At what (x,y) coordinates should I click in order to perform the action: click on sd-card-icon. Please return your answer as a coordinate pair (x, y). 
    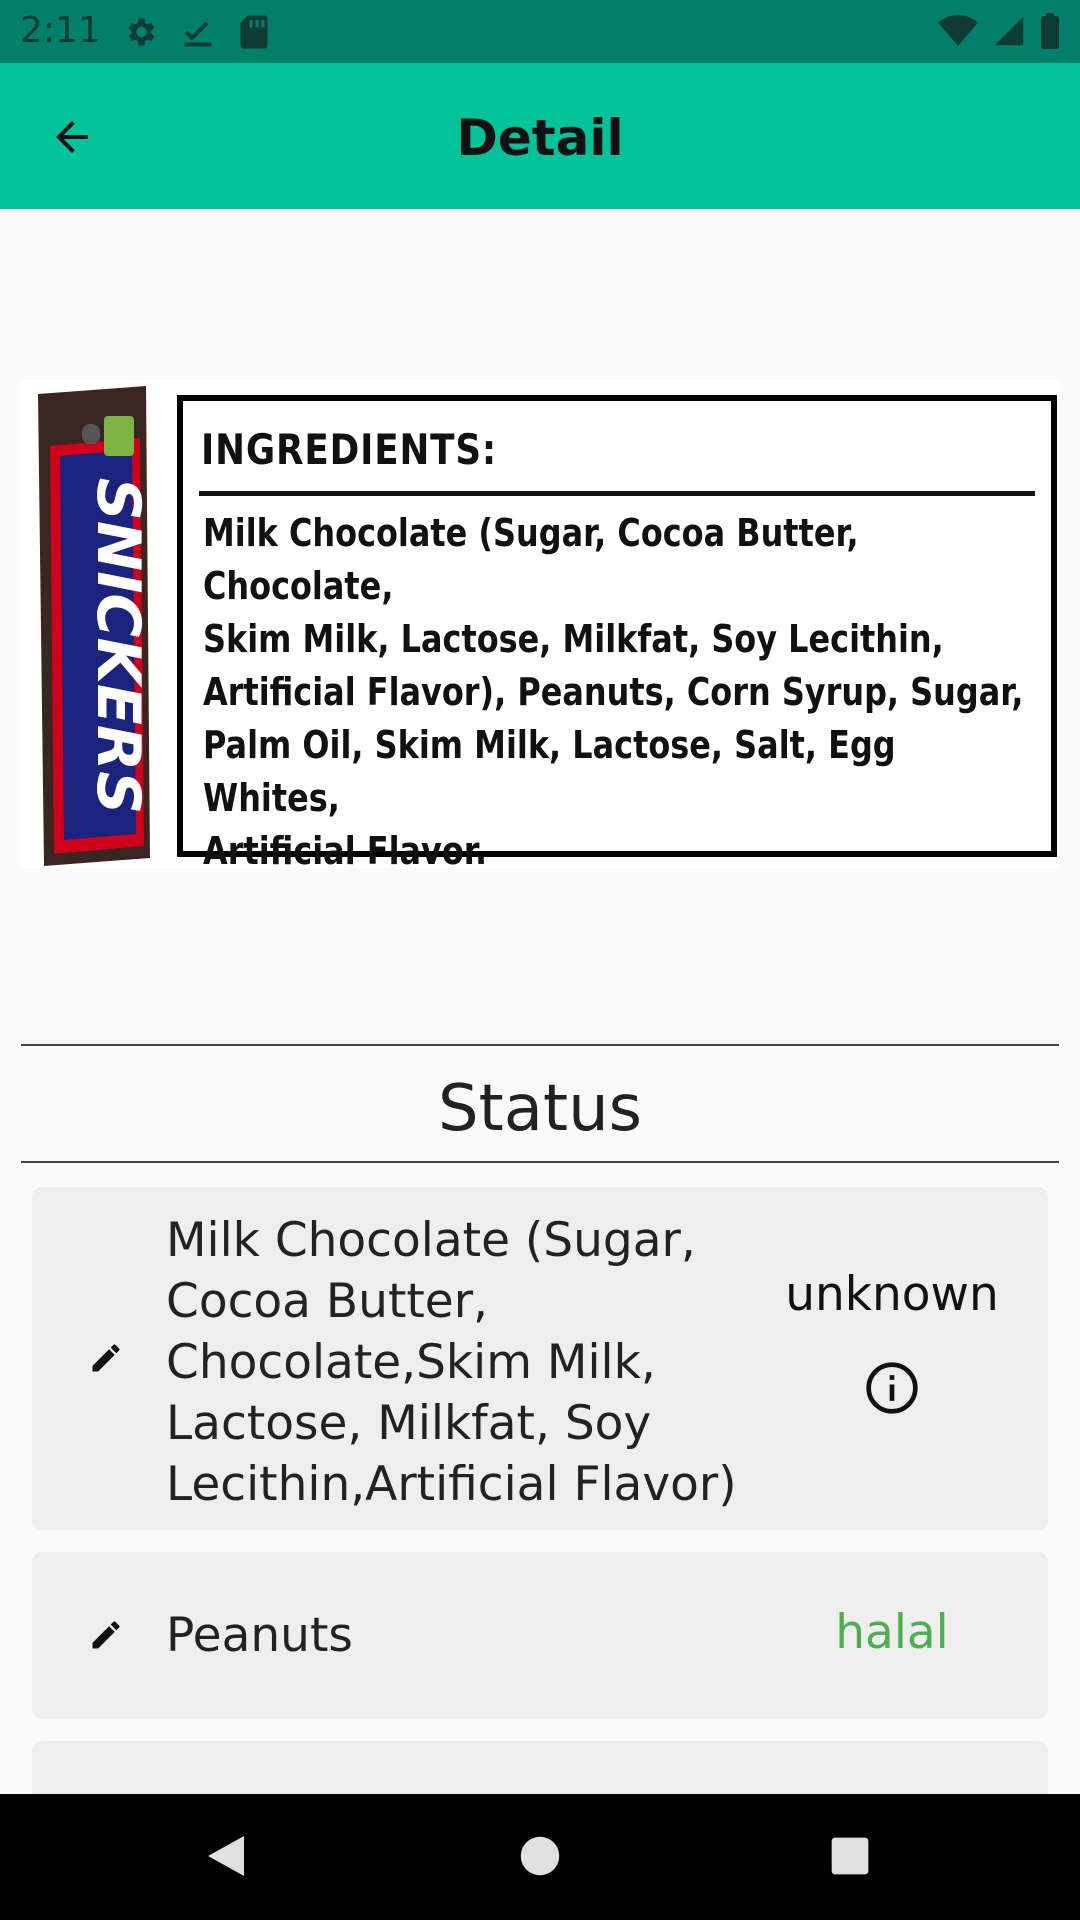
    Looking at the image, I should click on (254, 34).